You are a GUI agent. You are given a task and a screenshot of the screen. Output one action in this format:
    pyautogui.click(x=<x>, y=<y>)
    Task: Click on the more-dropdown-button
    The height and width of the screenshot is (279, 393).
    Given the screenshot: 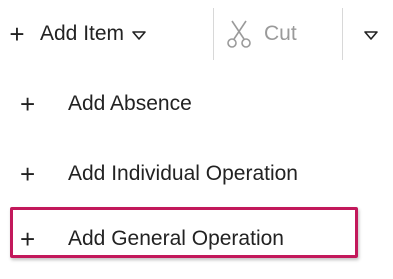 What is the action you would take?
    pyautogui.click(x=371, y=34)
    